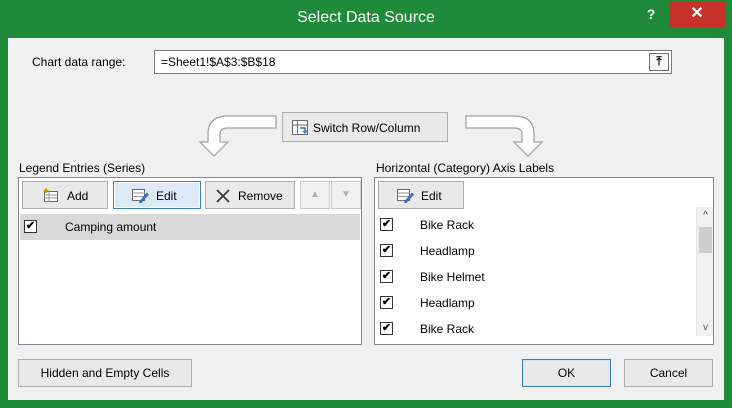  What do you see at coordinates (705, 240) in the screenshot?
I see `scrollbar-thumb` at bounding box center [705, 240].